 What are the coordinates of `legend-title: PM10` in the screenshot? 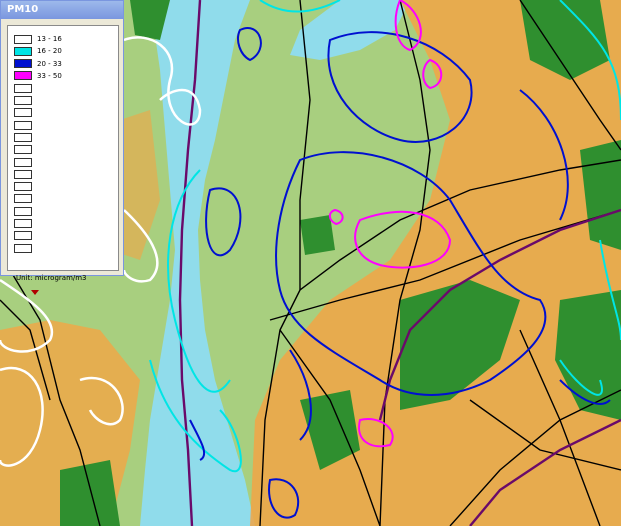 It's located at (62, 10).